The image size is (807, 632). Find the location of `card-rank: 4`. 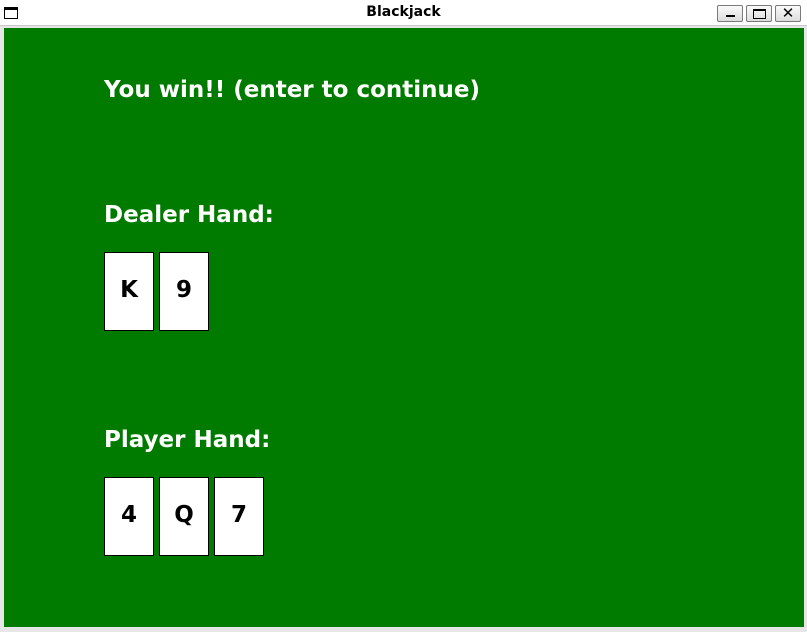

card-rank: 4 is located at coordinates (128, 515).